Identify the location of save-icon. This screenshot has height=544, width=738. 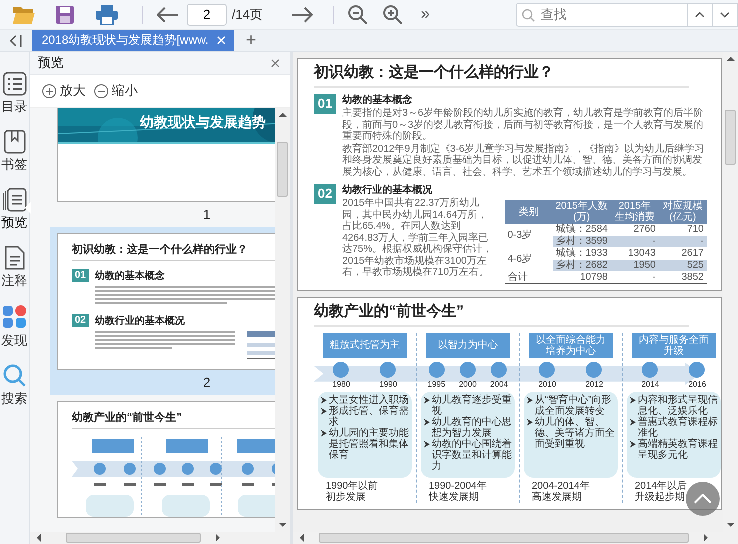
(65, 15).